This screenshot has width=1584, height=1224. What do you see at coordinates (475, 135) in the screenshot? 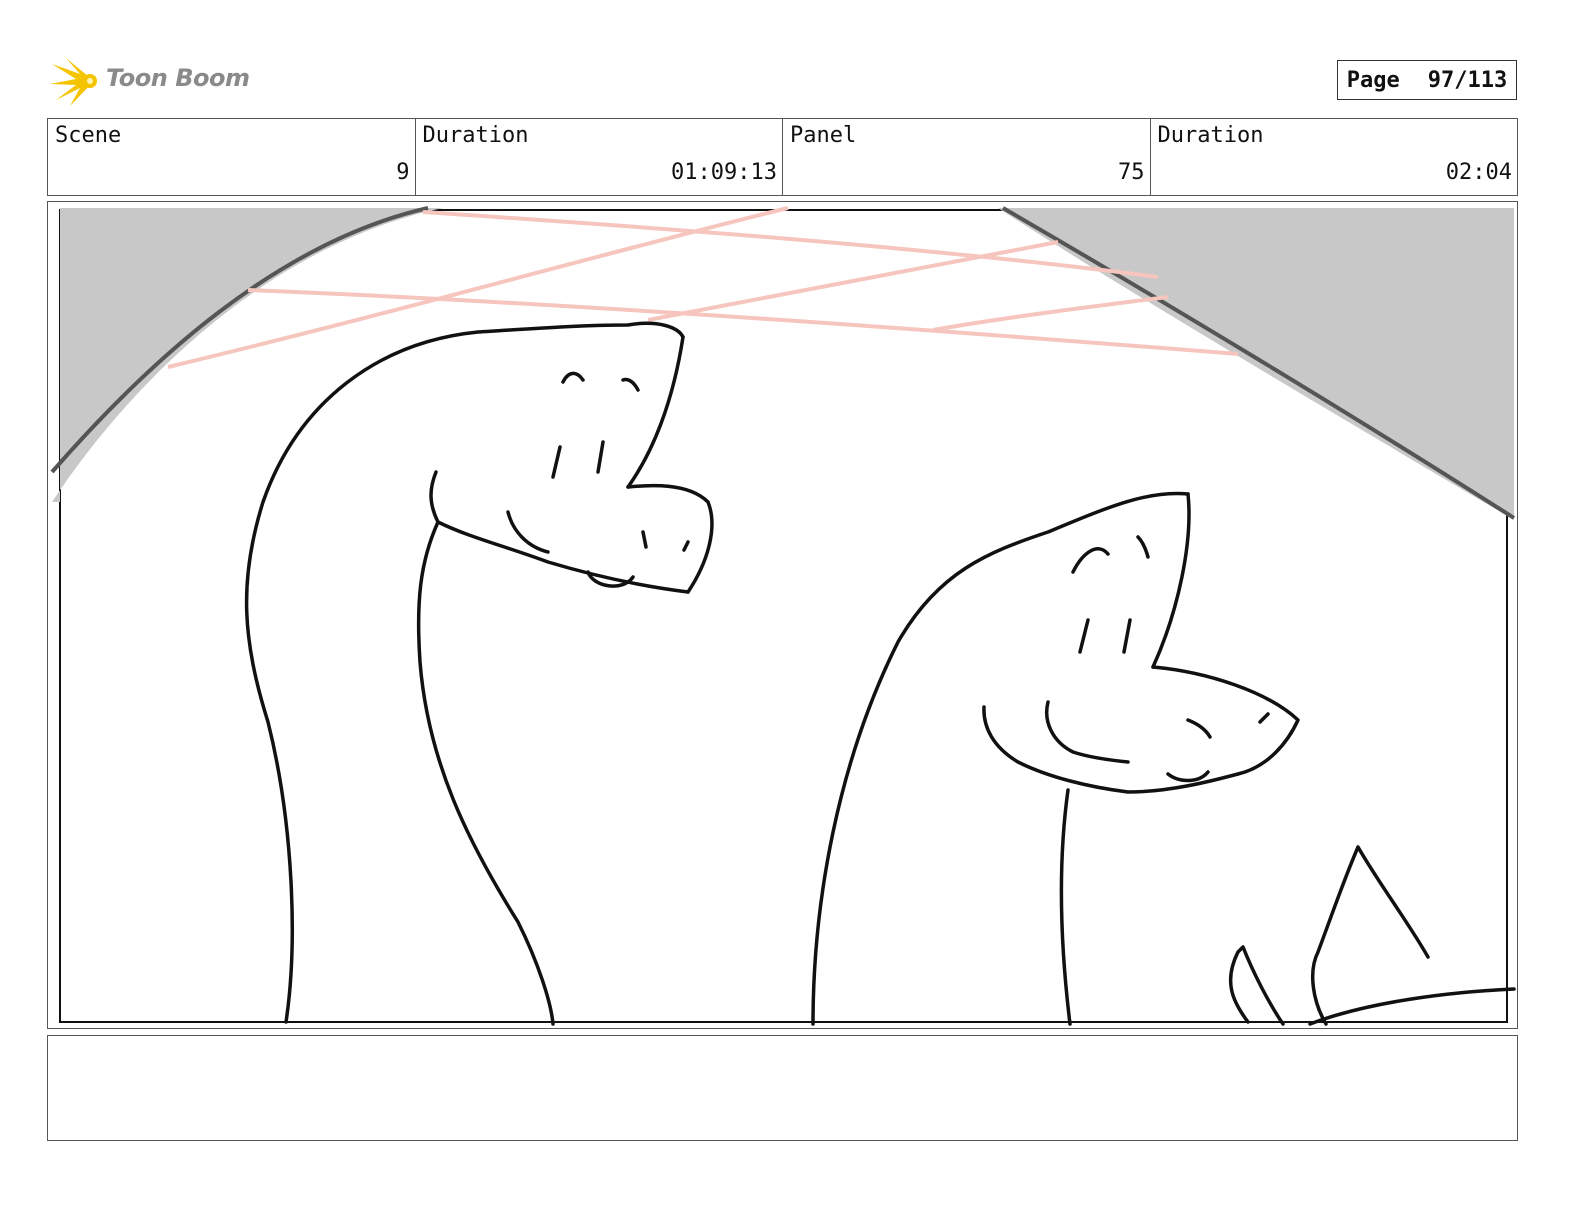
I see `scene-duration-label: Duration` at bounding box center [475, 135].